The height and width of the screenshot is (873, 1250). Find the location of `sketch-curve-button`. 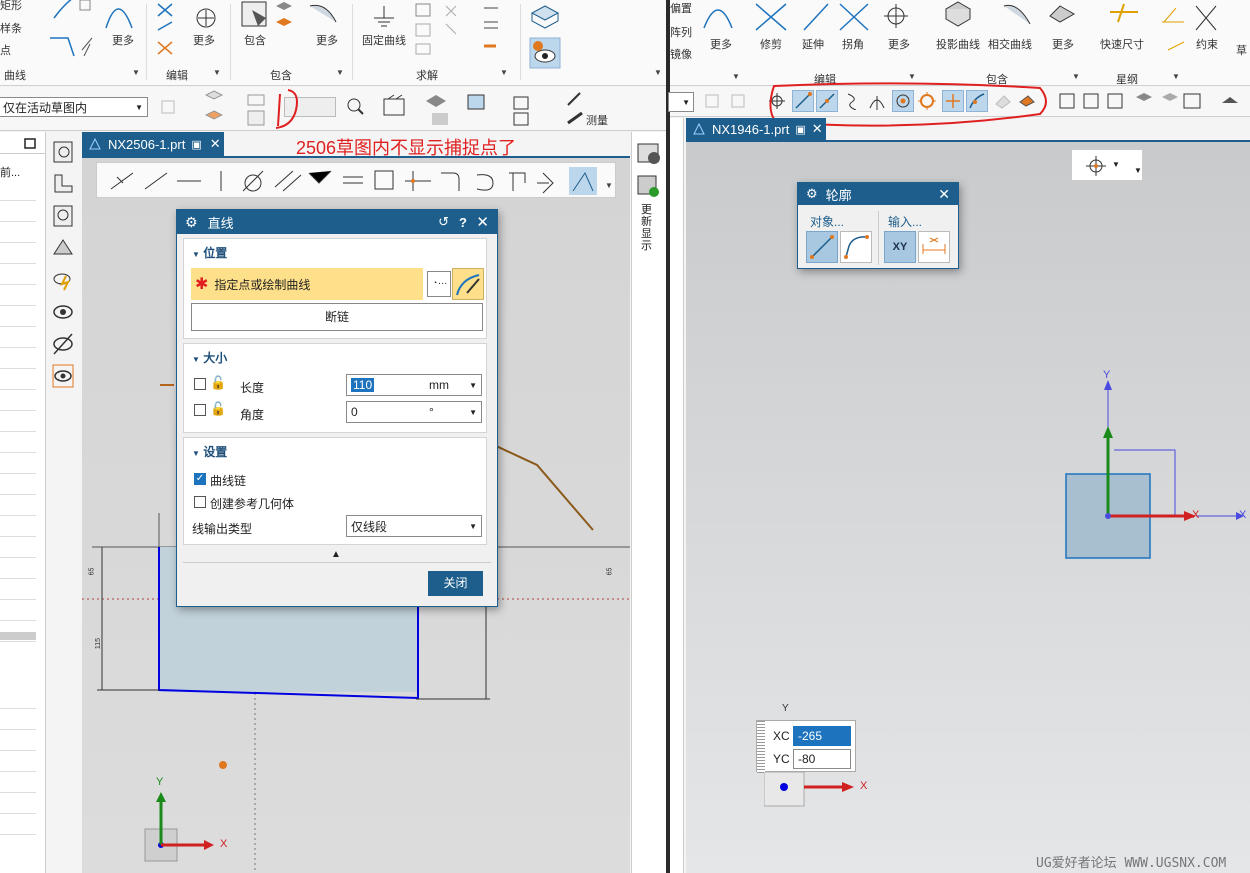

sketch-curve-button is located at coordinates (468, 284).